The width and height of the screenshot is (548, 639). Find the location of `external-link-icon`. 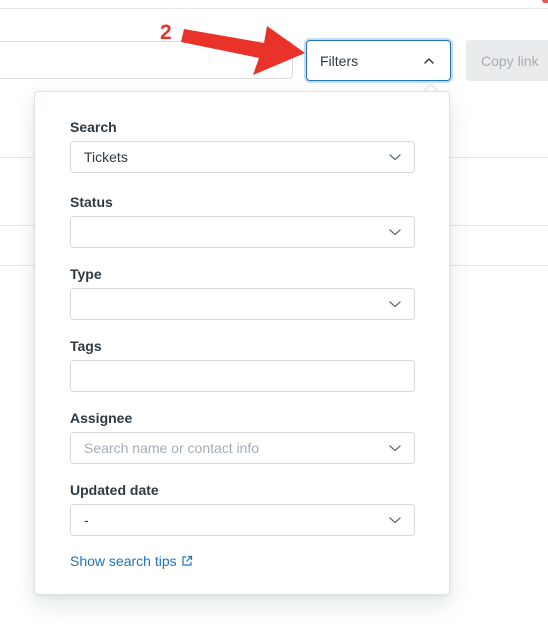

external-link-icon is located at coordinates (187, 560).